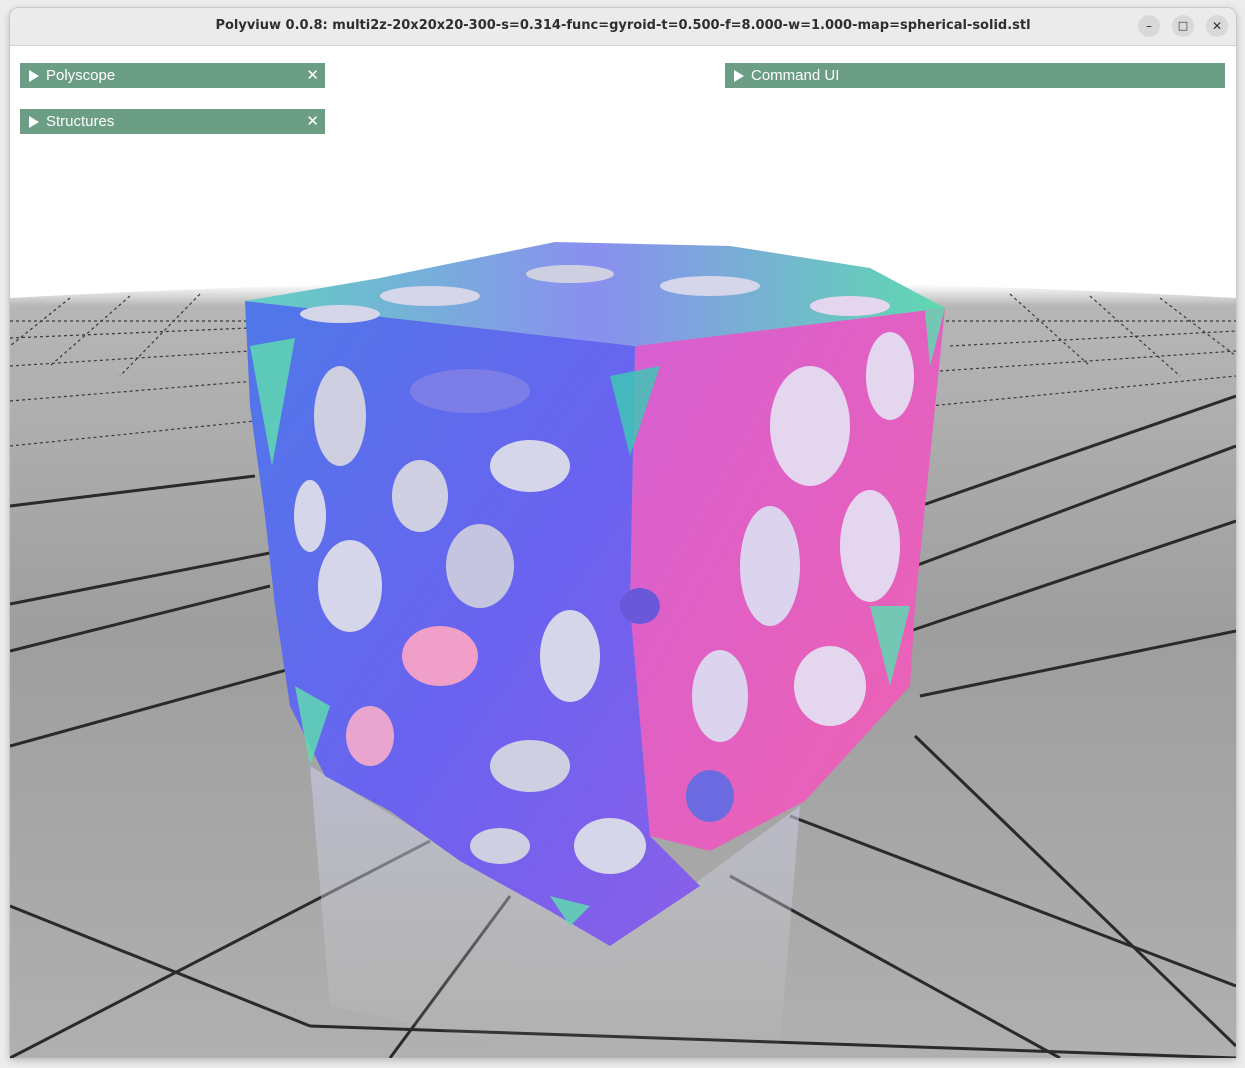 Image resolution: width=1245 pixels, height=1068 pixels. What do you see at coordinates (172, 75) in the screenshot?
I see `polyscope-panel: Polyscope ✕` at bounding box center [172, 75].